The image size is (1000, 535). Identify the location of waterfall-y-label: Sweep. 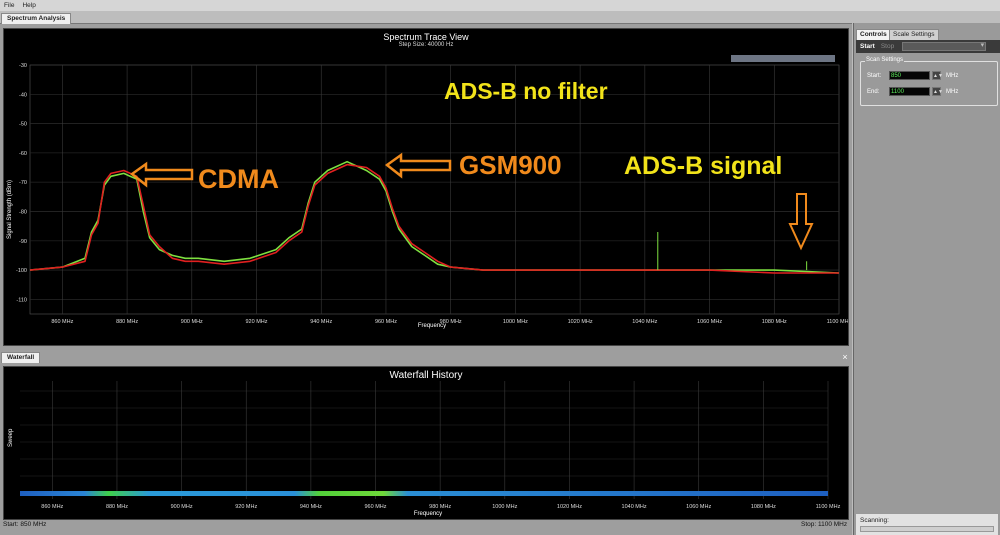
(11, 437).